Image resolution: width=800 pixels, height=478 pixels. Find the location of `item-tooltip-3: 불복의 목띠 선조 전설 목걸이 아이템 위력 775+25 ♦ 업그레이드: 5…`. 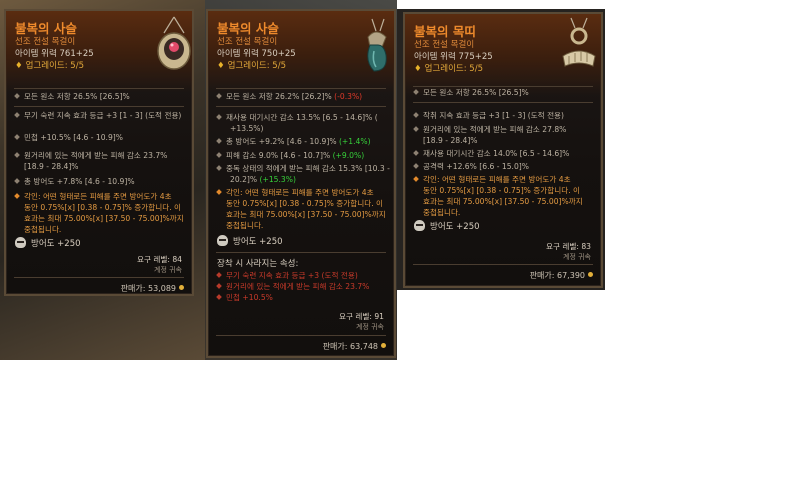

item-tooltip-3: 불복의 목띠 선조 전설 목걸이 아이템 위력 775+25 ♦ 업그레이드: 5… is located at coordinates (503, 150).